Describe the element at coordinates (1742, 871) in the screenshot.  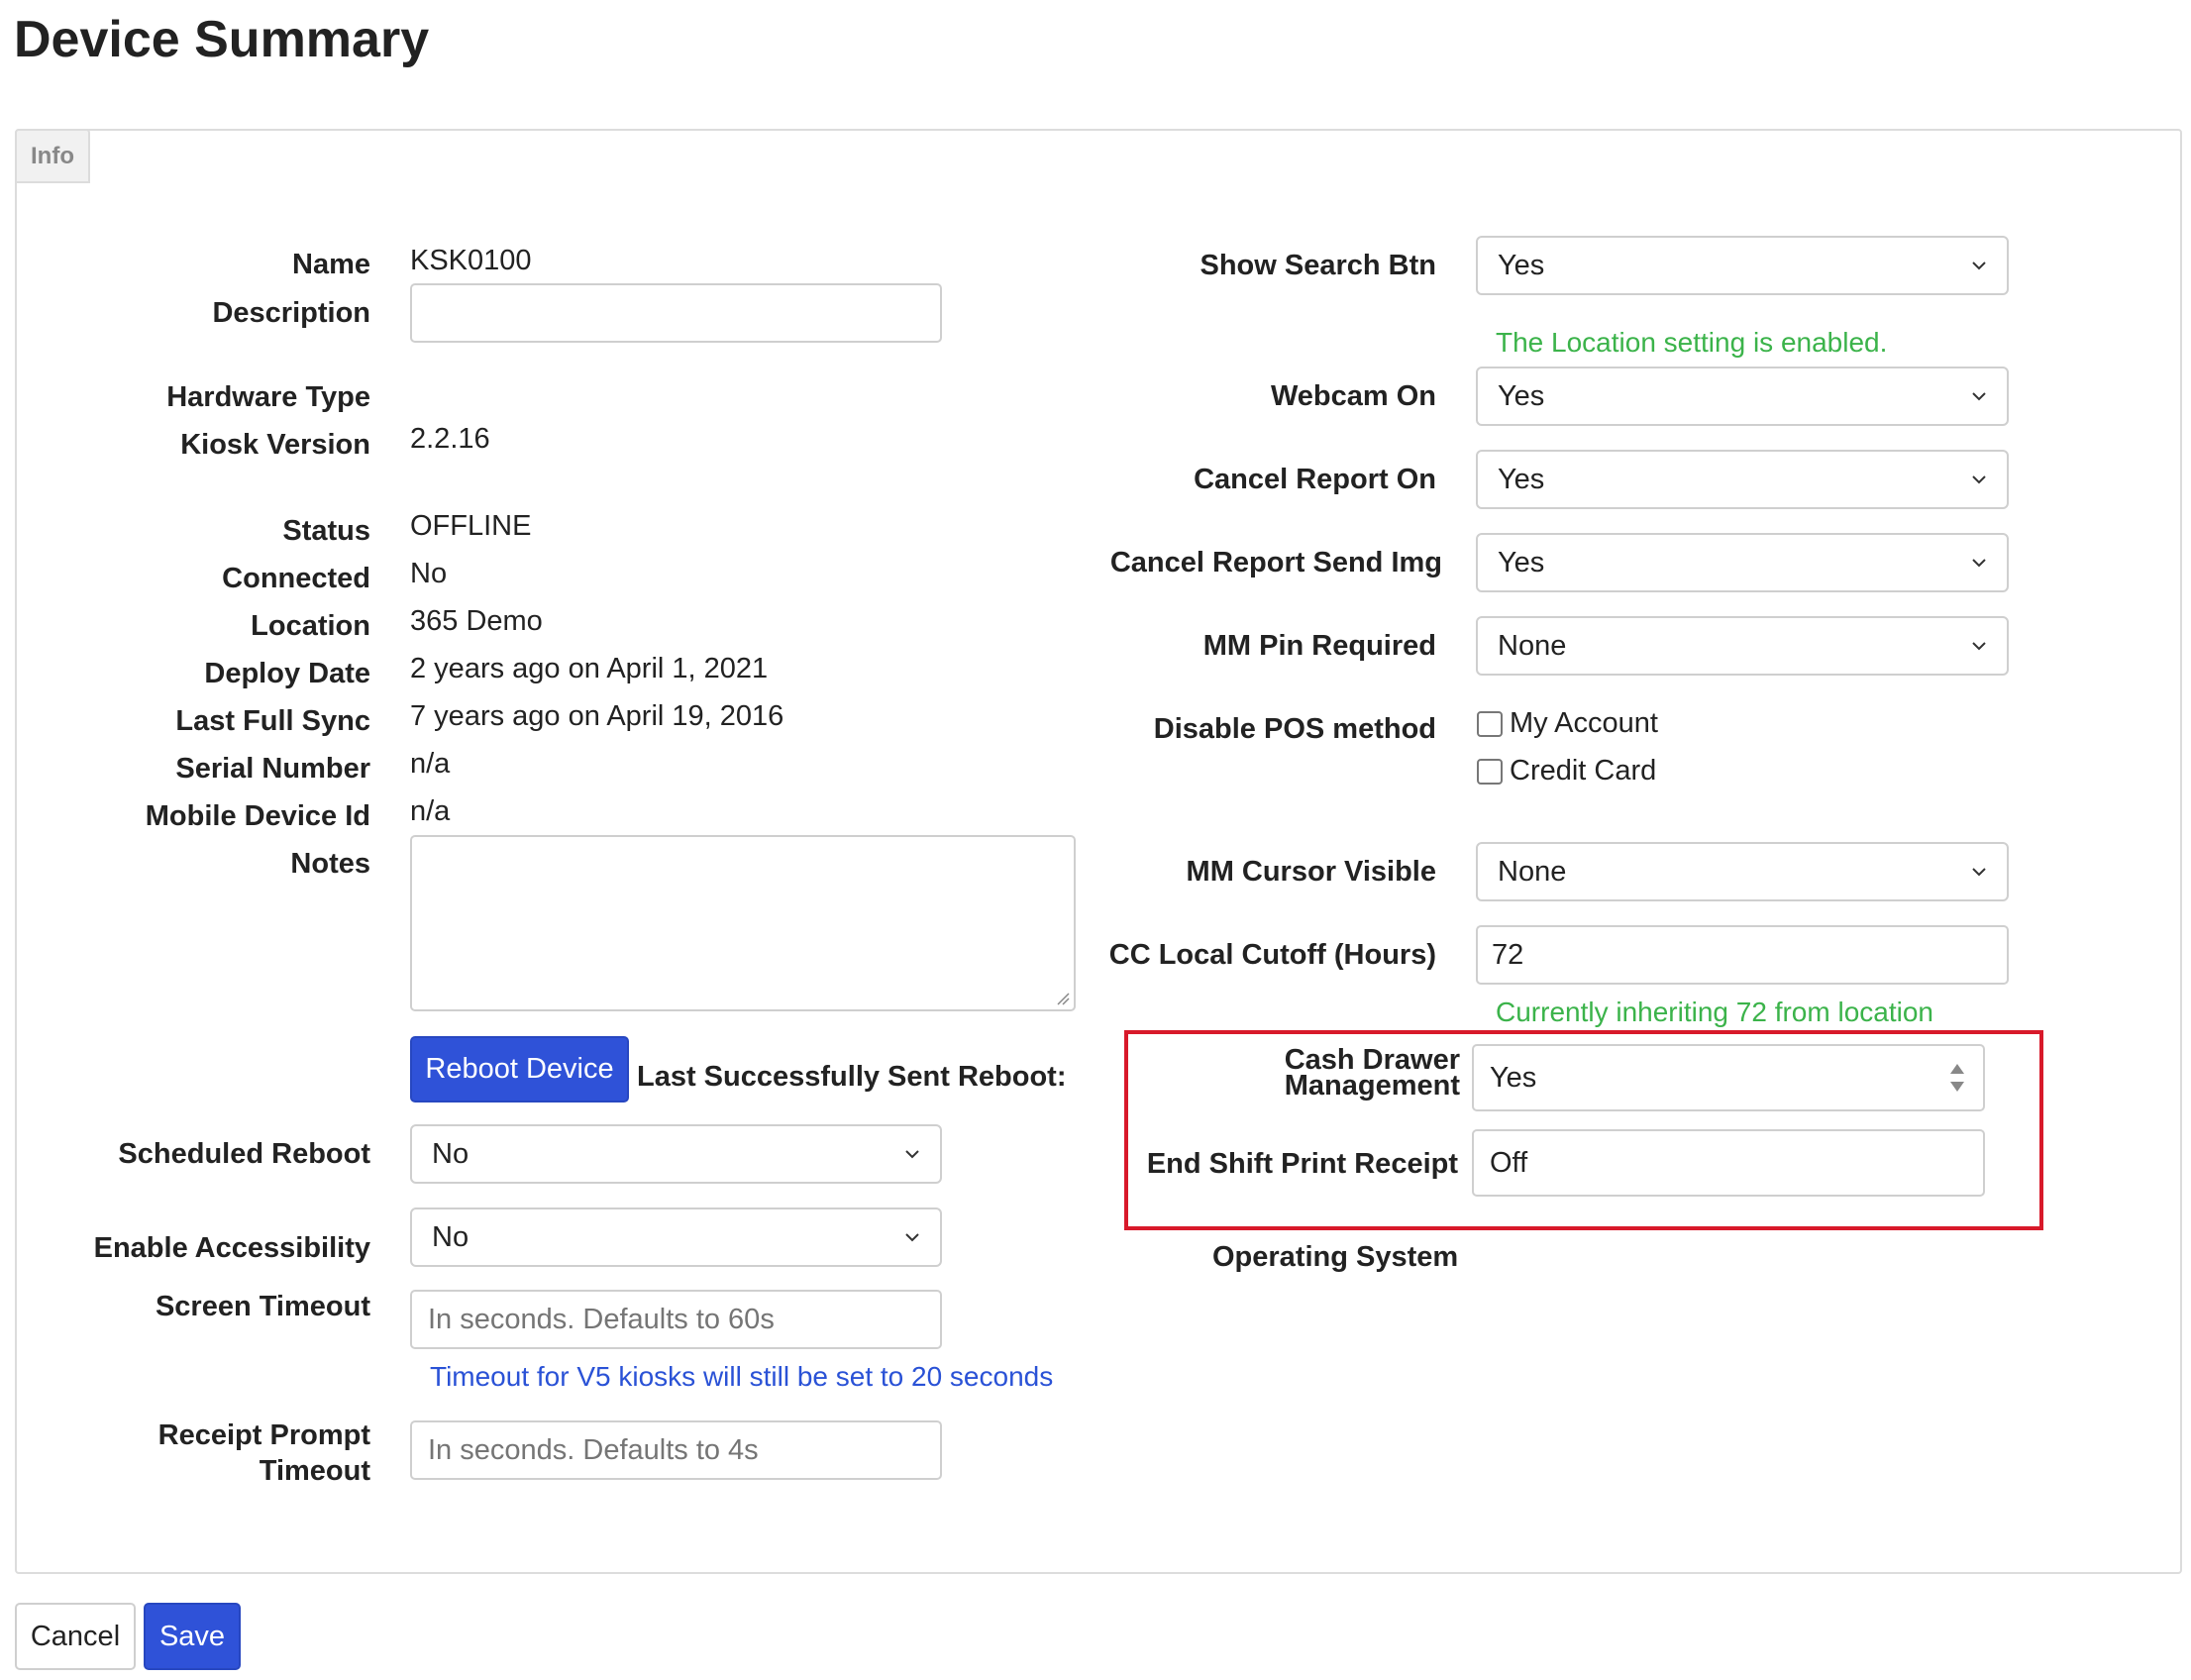
I see `mm-cursor-visible-select: None` at that location.